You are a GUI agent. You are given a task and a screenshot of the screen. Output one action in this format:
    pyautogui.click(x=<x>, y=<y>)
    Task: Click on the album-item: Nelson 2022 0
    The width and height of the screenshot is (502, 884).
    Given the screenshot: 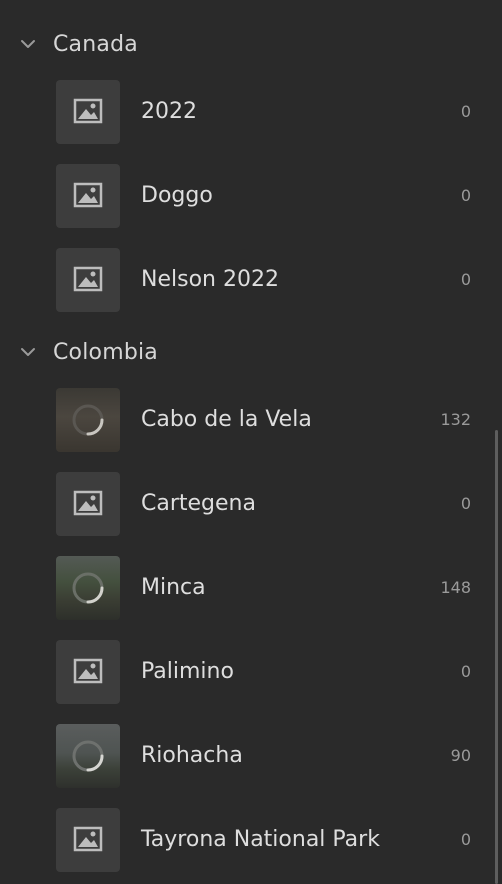 What is the action you would take?
    pyautogui.click(x=240, y=280)
    